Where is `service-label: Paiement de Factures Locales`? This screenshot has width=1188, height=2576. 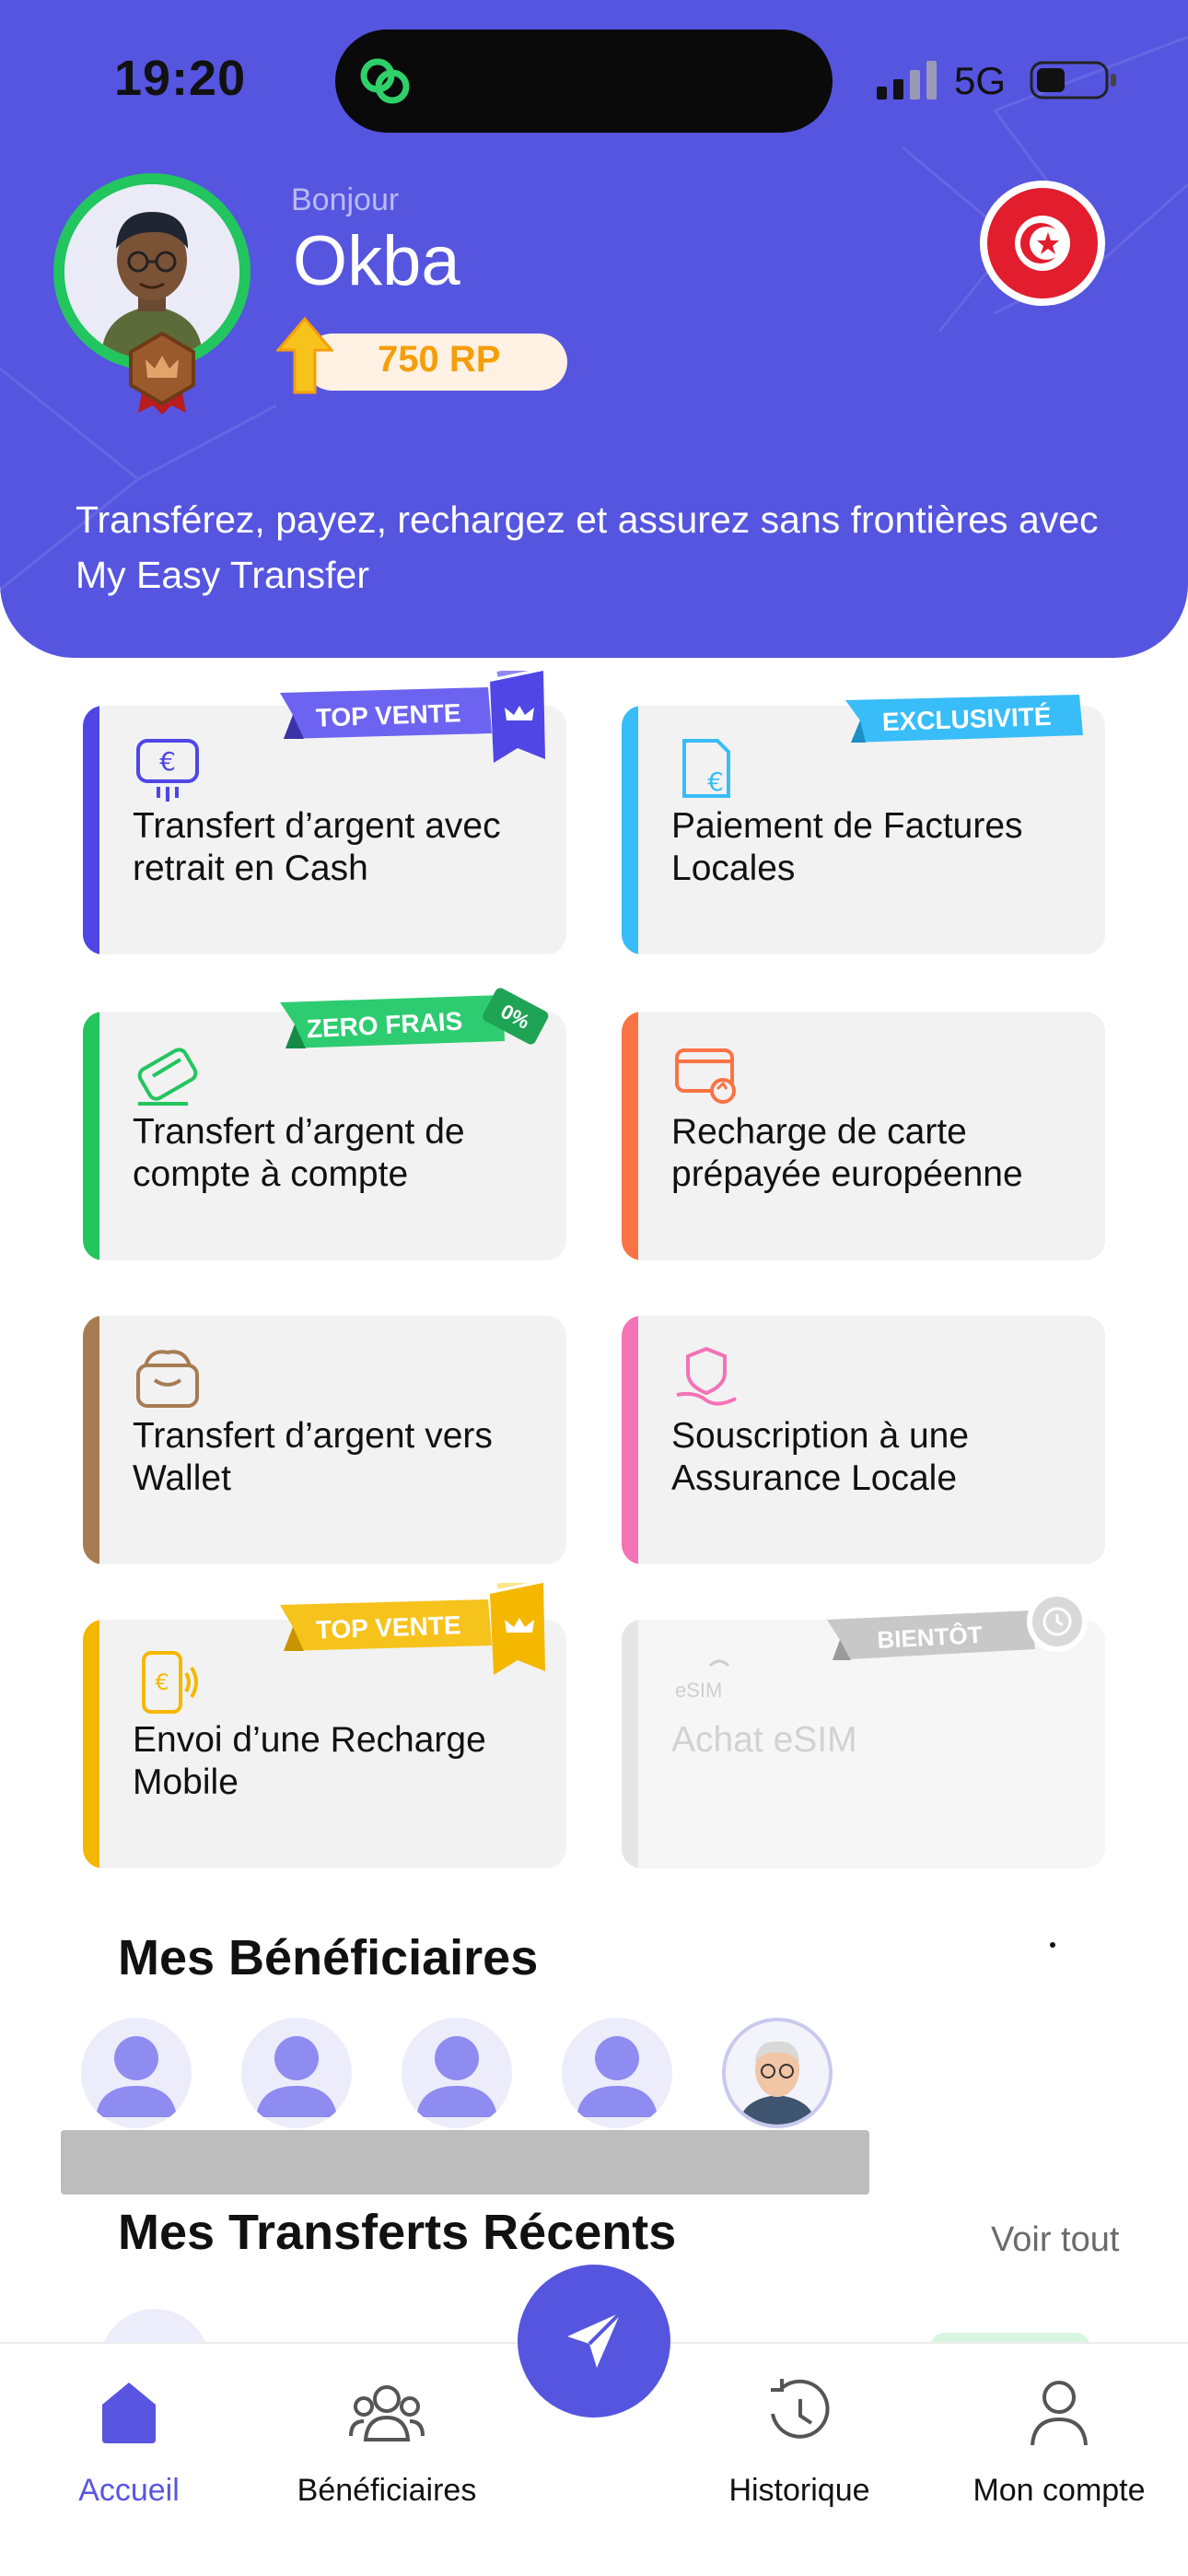
service-label: Paiement de Factures Locales is located at coordinates (847, 847).